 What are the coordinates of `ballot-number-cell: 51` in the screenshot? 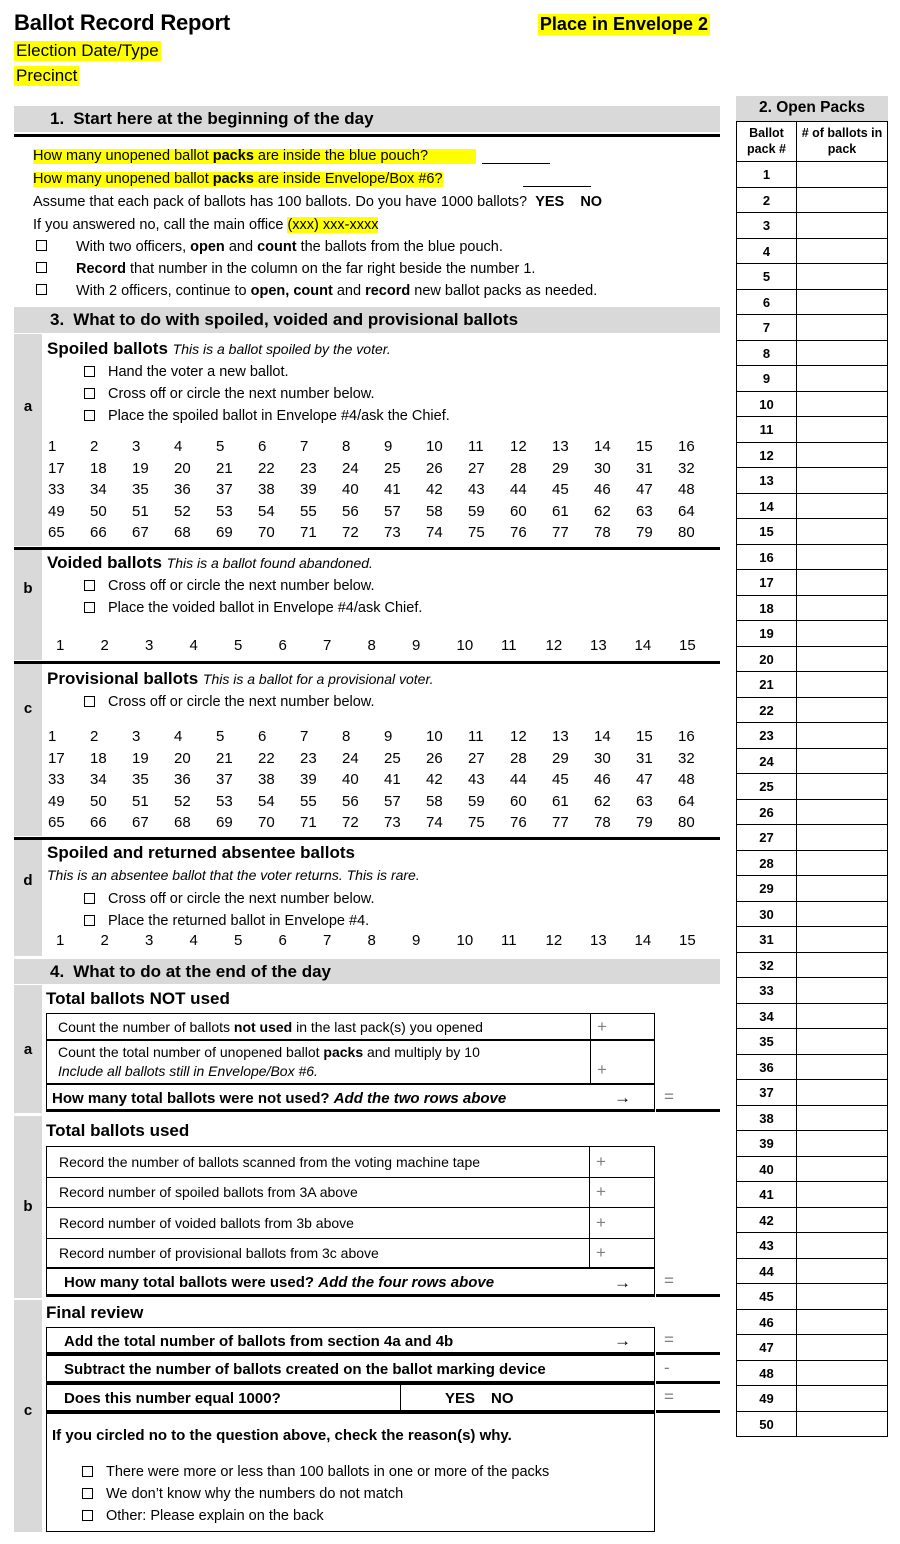 It's located at (153, 514).